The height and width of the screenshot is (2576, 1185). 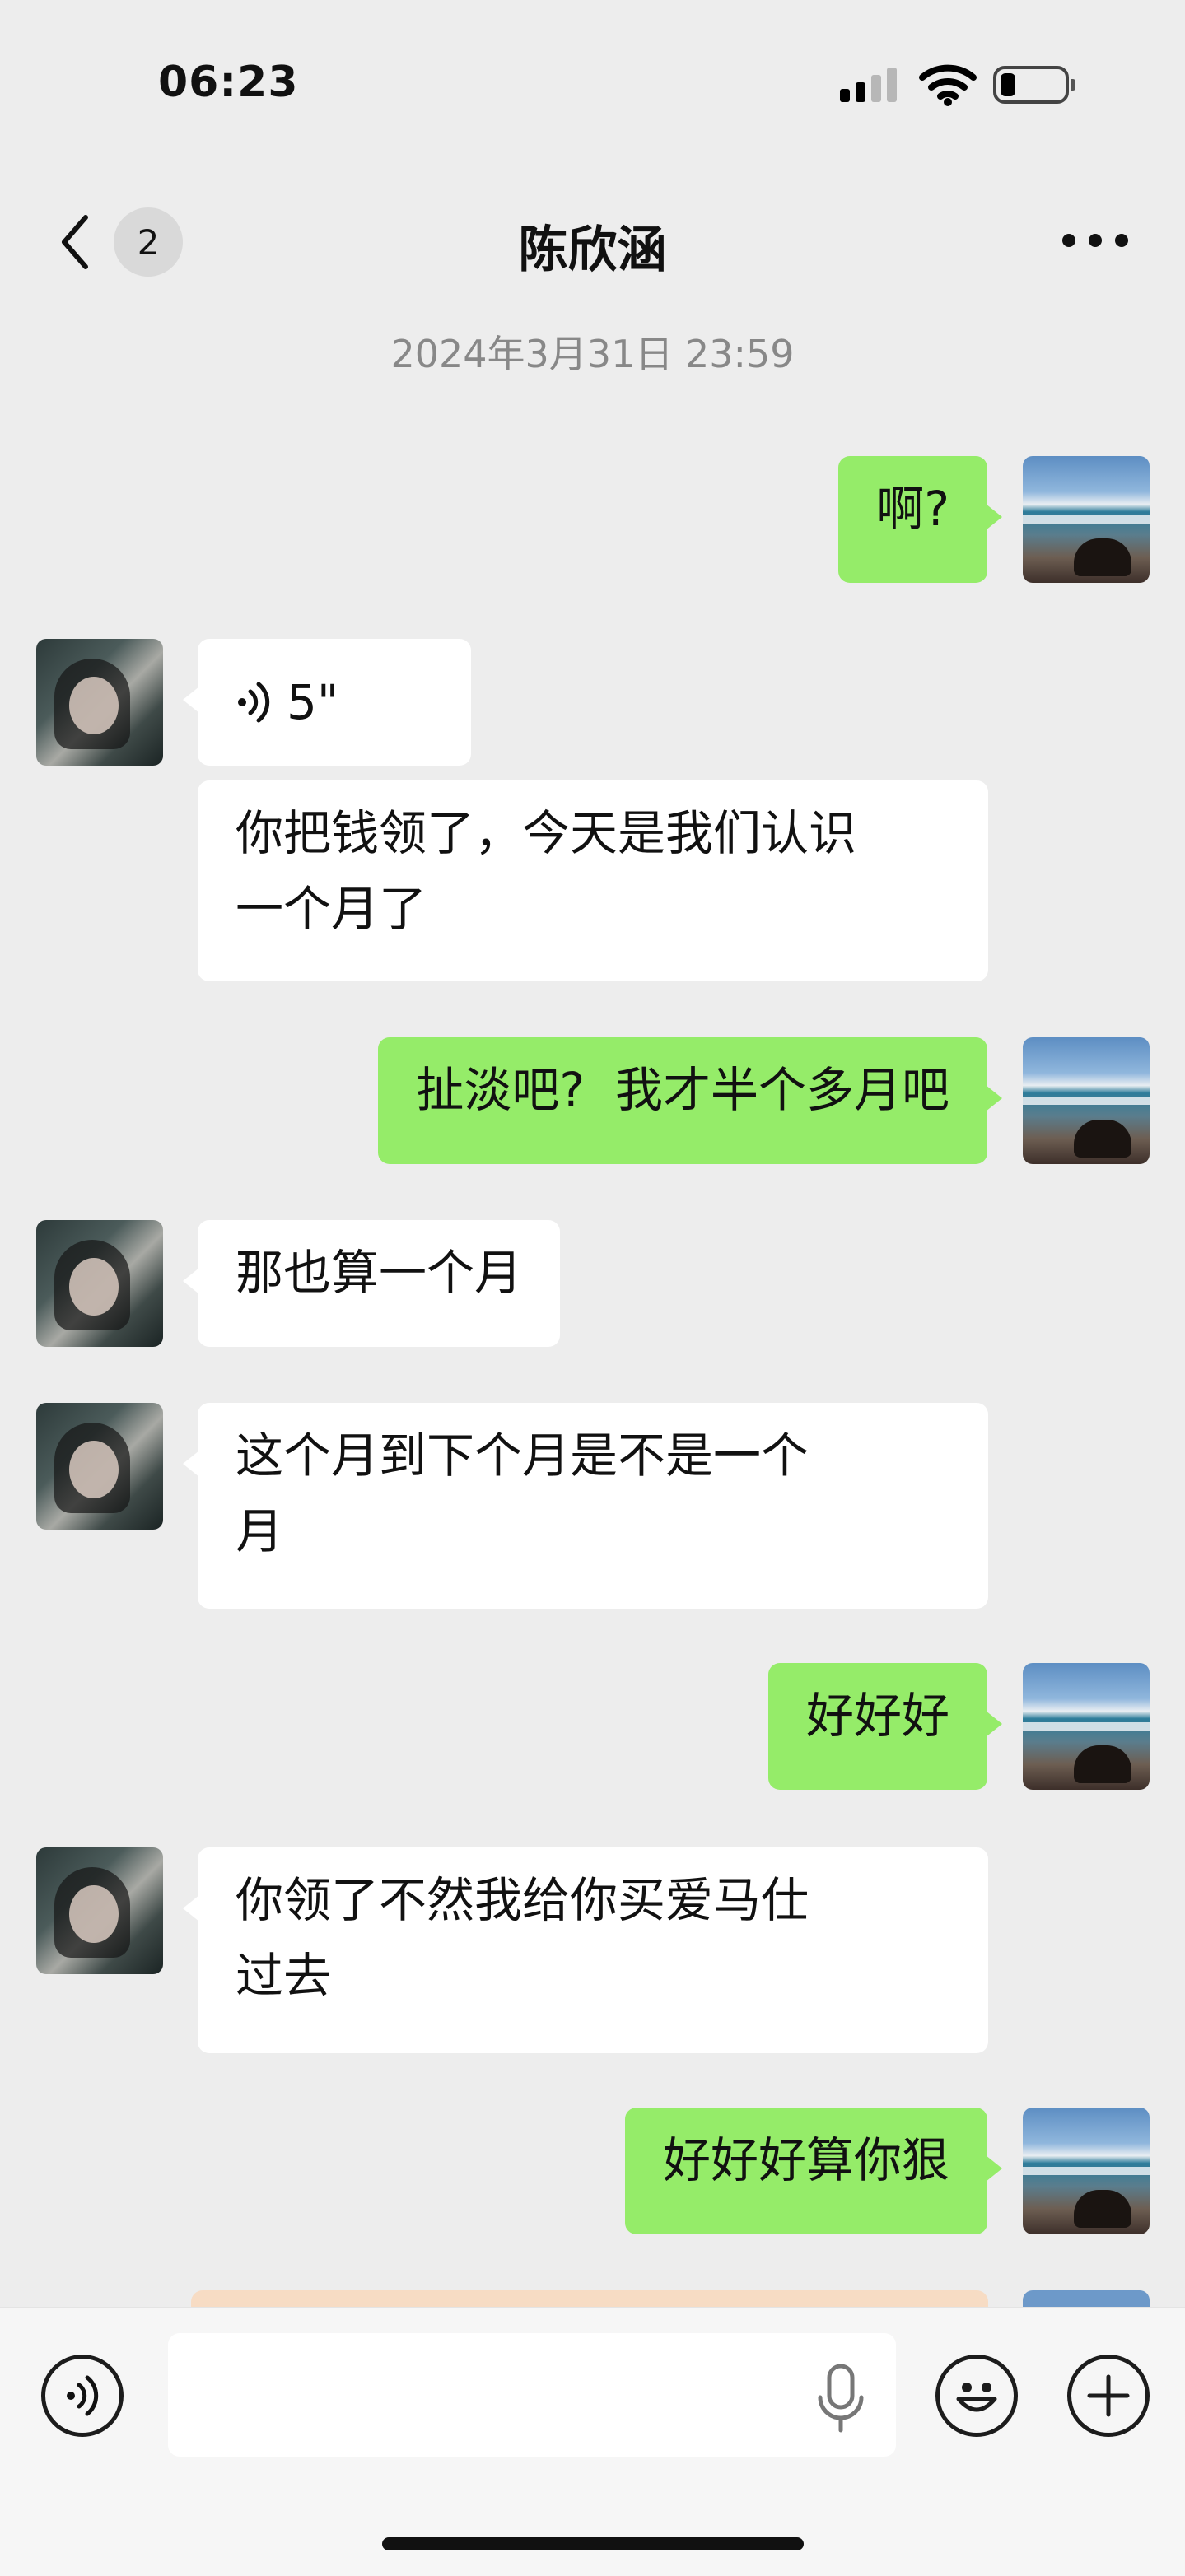 What do you see at coordinates (948, 85) in the screenshot?
I see `wifi-icon` at bounding box center [948, 85].